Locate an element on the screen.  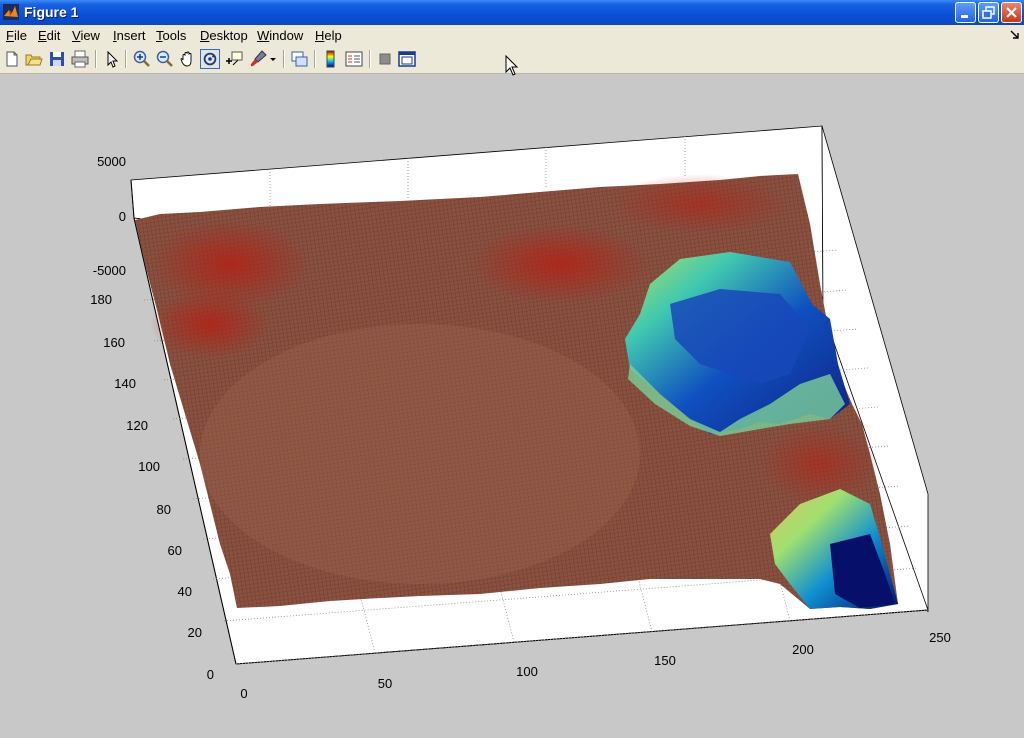
hide-plot-tools-icon is located at coordinates (385, 59).